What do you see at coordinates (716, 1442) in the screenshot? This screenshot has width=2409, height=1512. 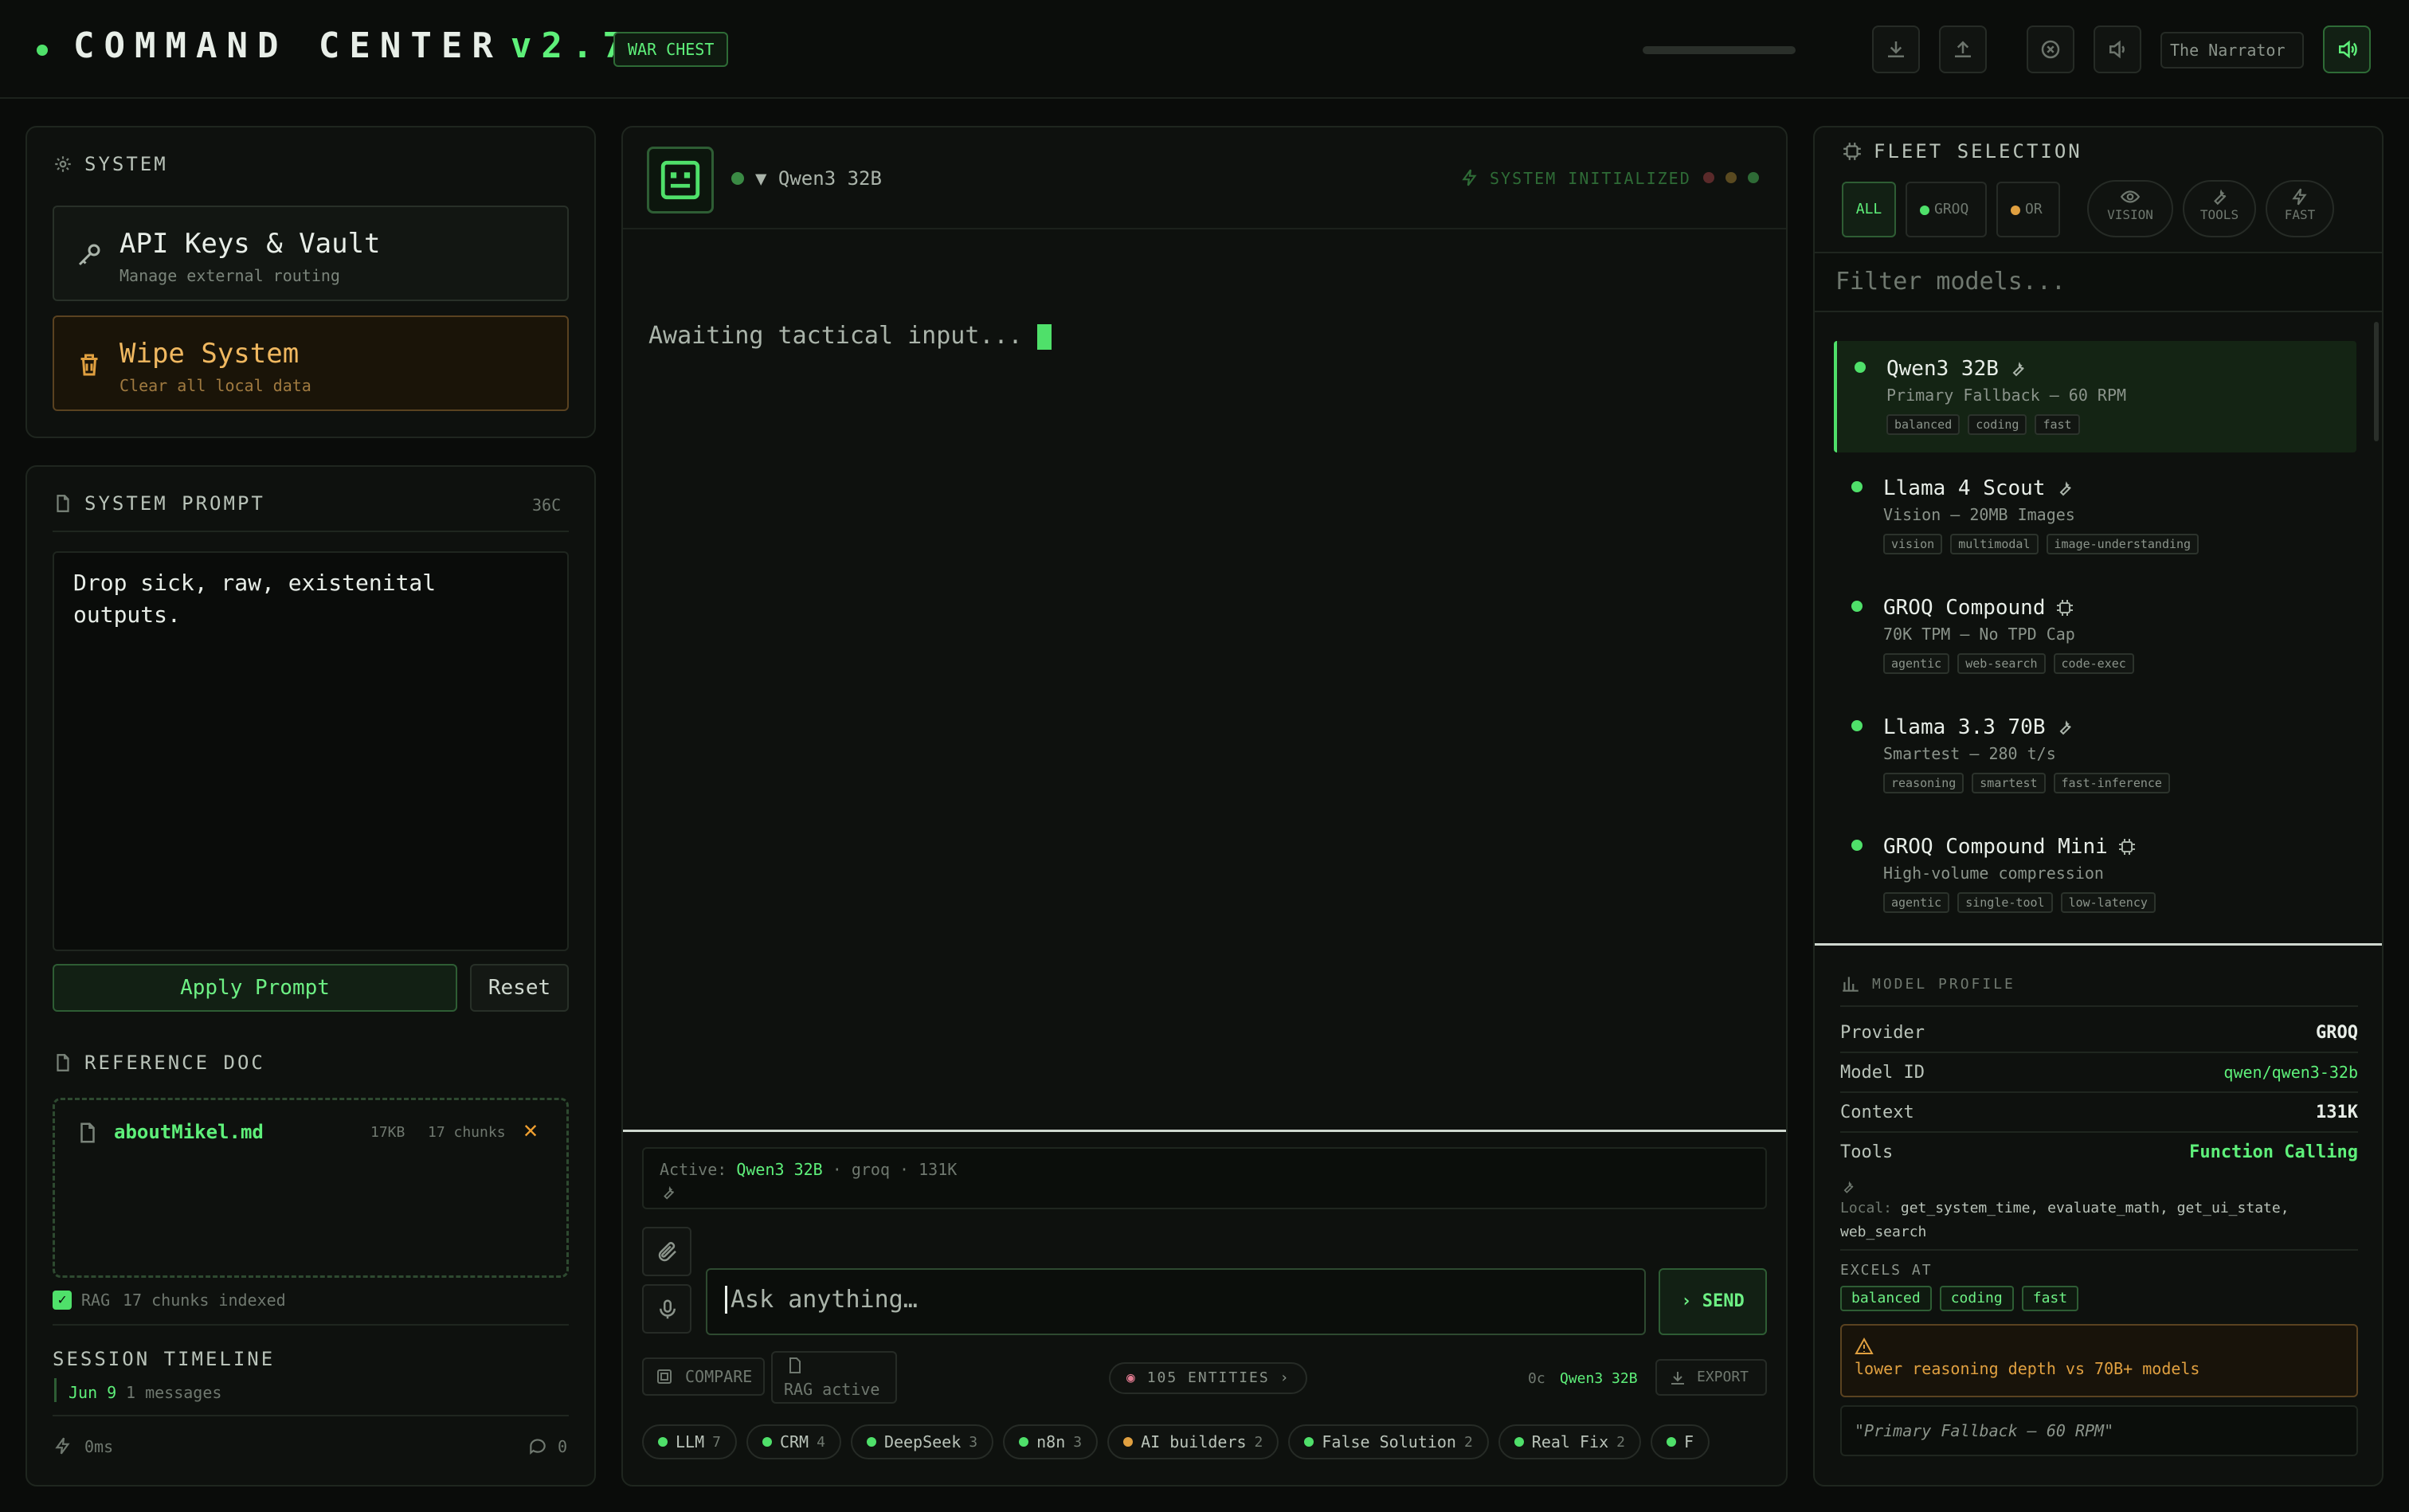 I see `entity-chip-count: 7` at bounding box center [716, 1442].